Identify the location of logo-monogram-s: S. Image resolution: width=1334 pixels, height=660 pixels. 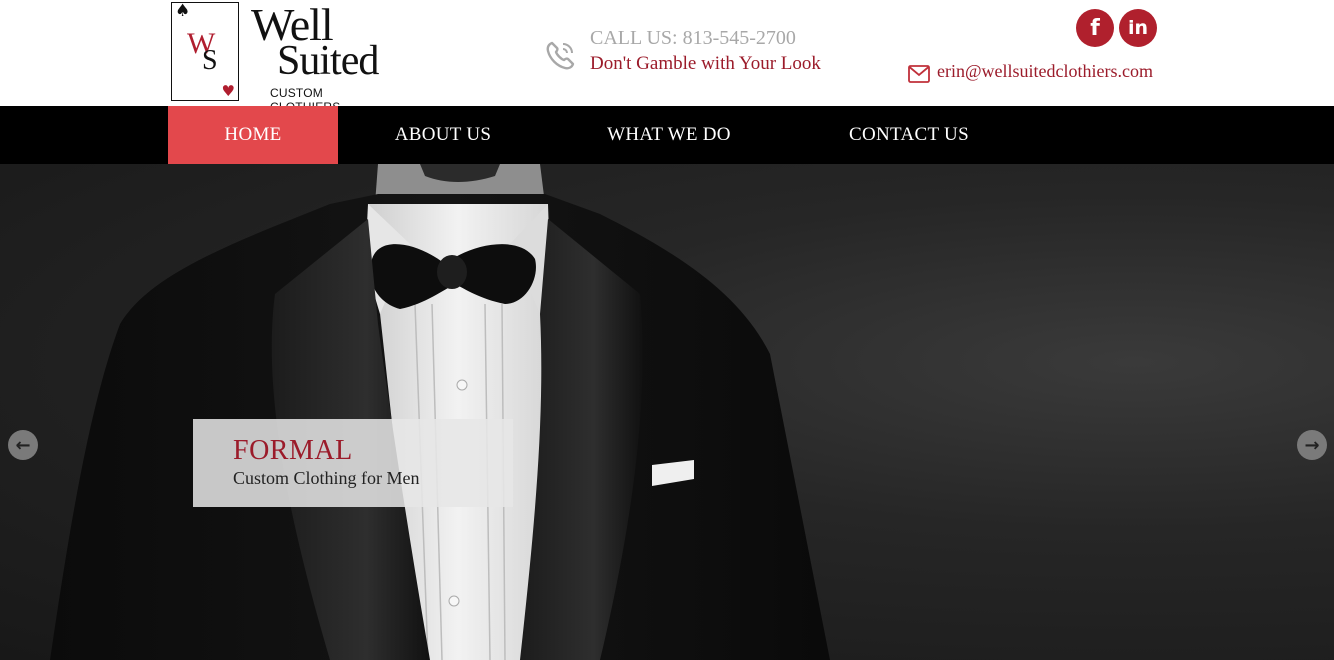
(210, 60).